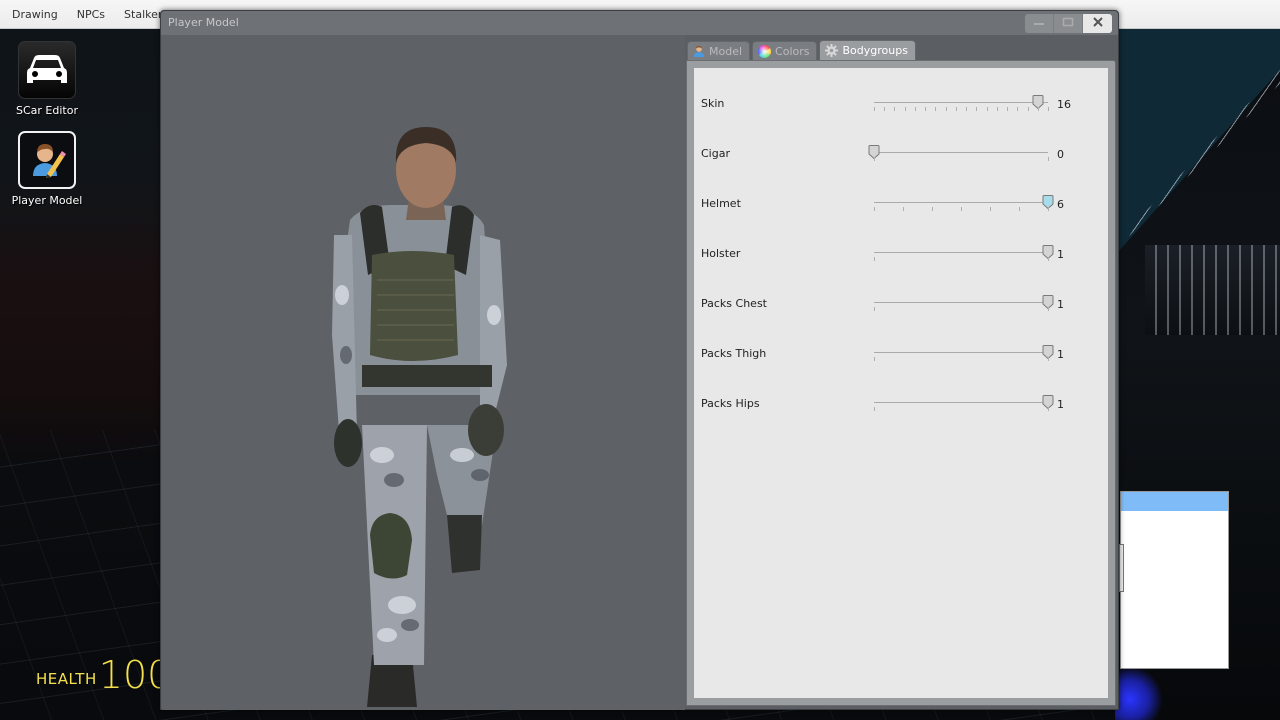 This screenshot has height=720, width=1280. I want to click on bodygroup-value: 0, so click(1060, 154).